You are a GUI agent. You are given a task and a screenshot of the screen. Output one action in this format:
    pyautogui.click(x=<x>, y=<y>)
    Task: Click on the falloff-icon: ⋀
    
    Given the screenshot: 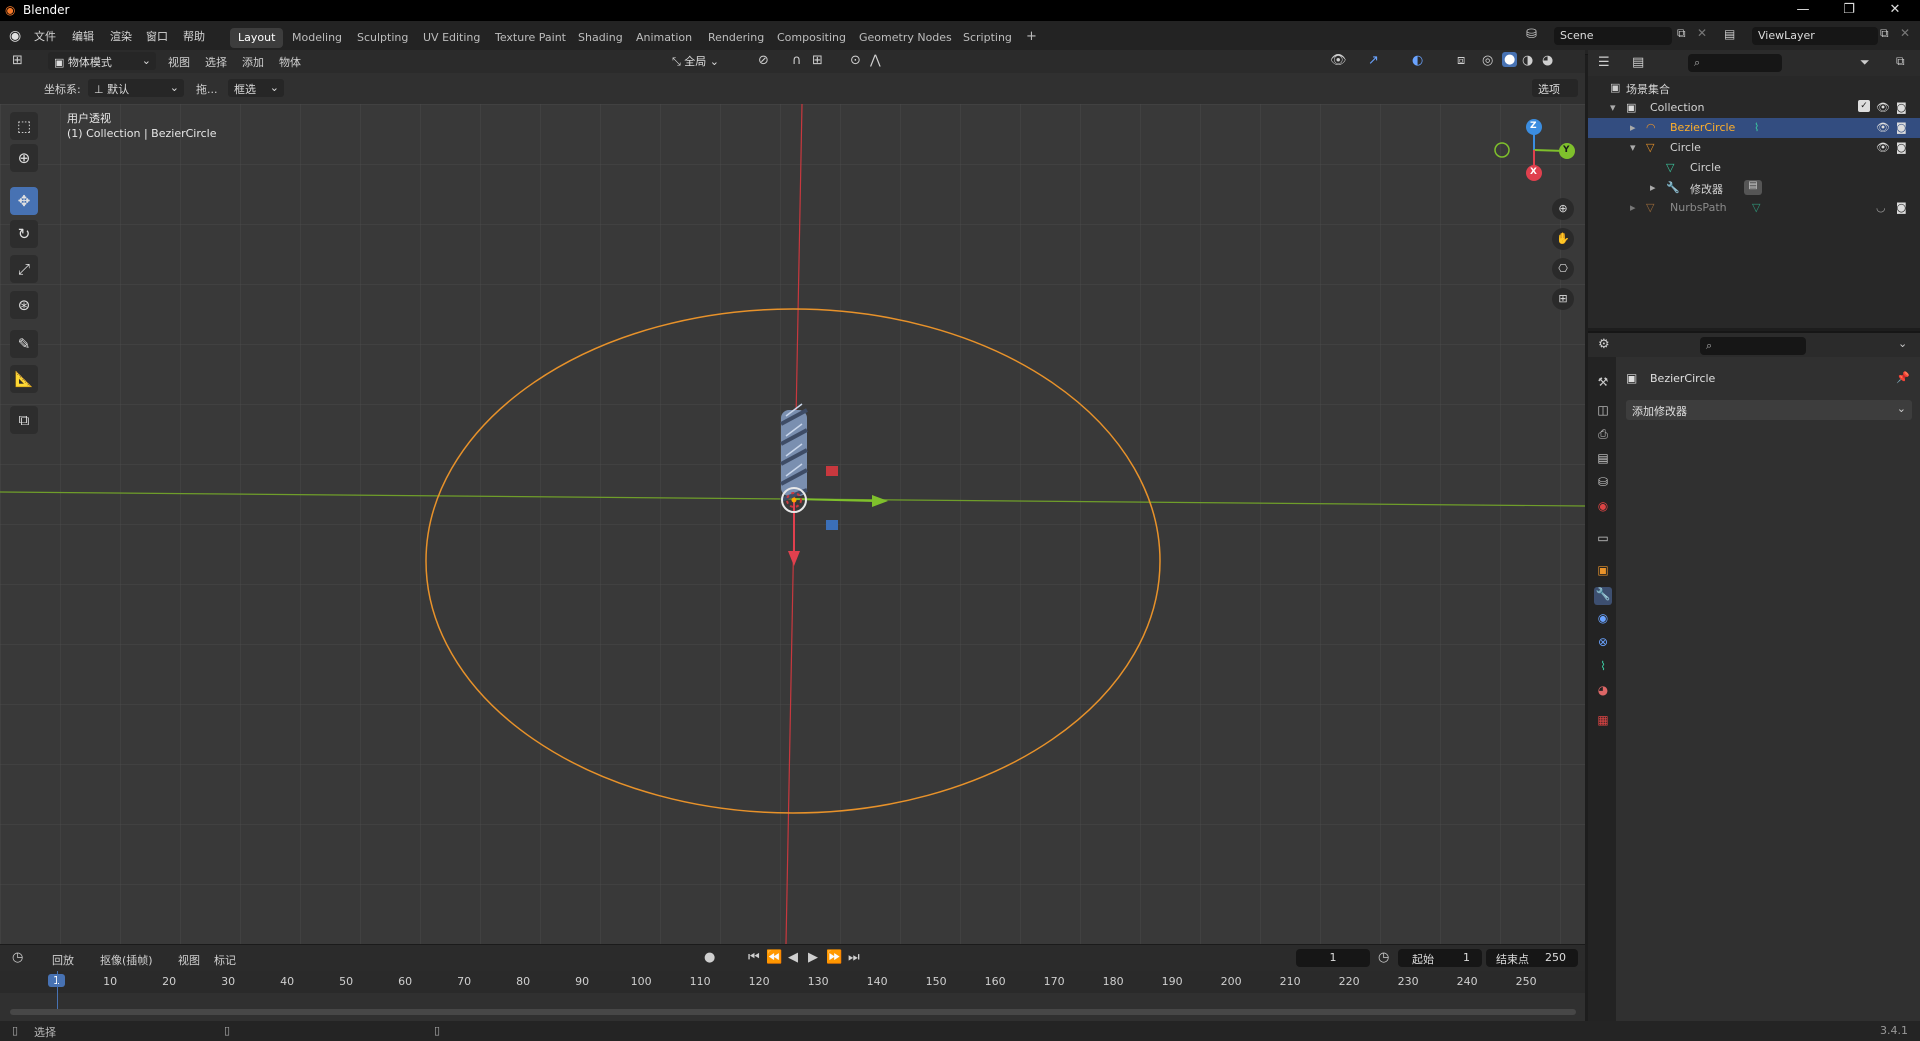 What is the action you would take?
    pyautogui.click(x=875, y=60)
    